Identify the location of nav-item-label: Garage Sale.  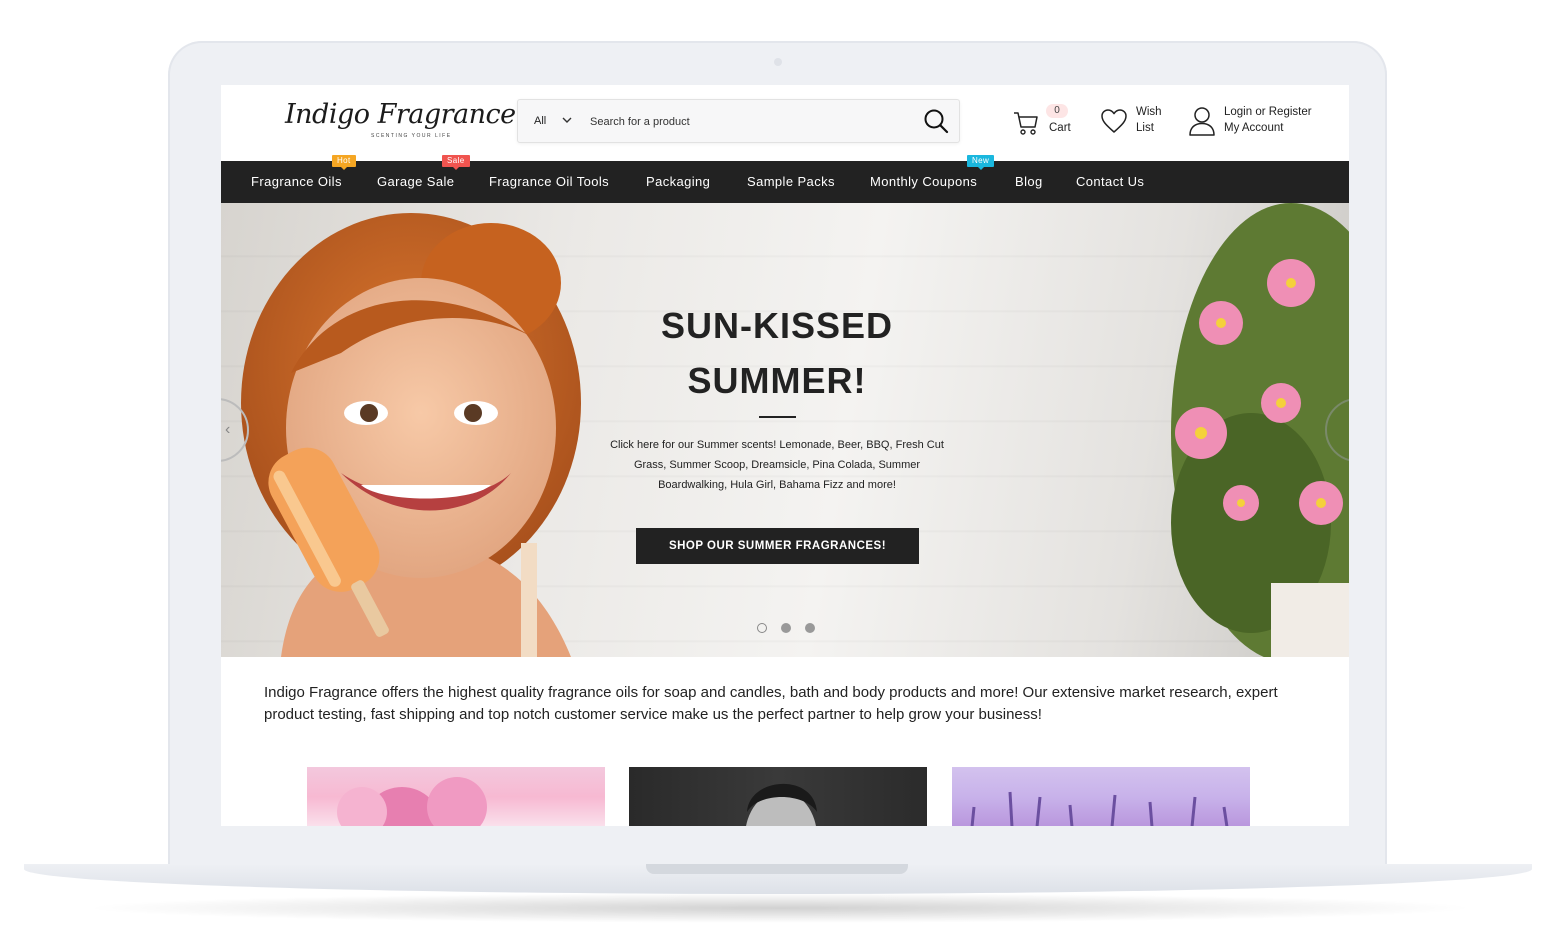
(416, 181).